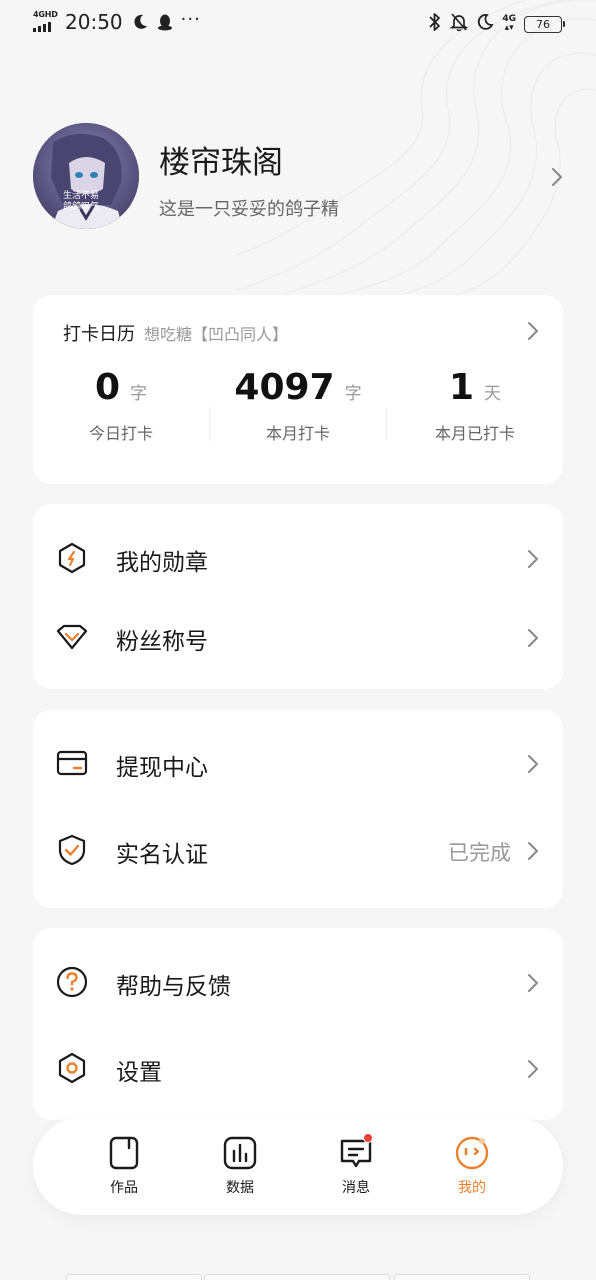  I want to click on stat-value: 4097, so click(284, 387).